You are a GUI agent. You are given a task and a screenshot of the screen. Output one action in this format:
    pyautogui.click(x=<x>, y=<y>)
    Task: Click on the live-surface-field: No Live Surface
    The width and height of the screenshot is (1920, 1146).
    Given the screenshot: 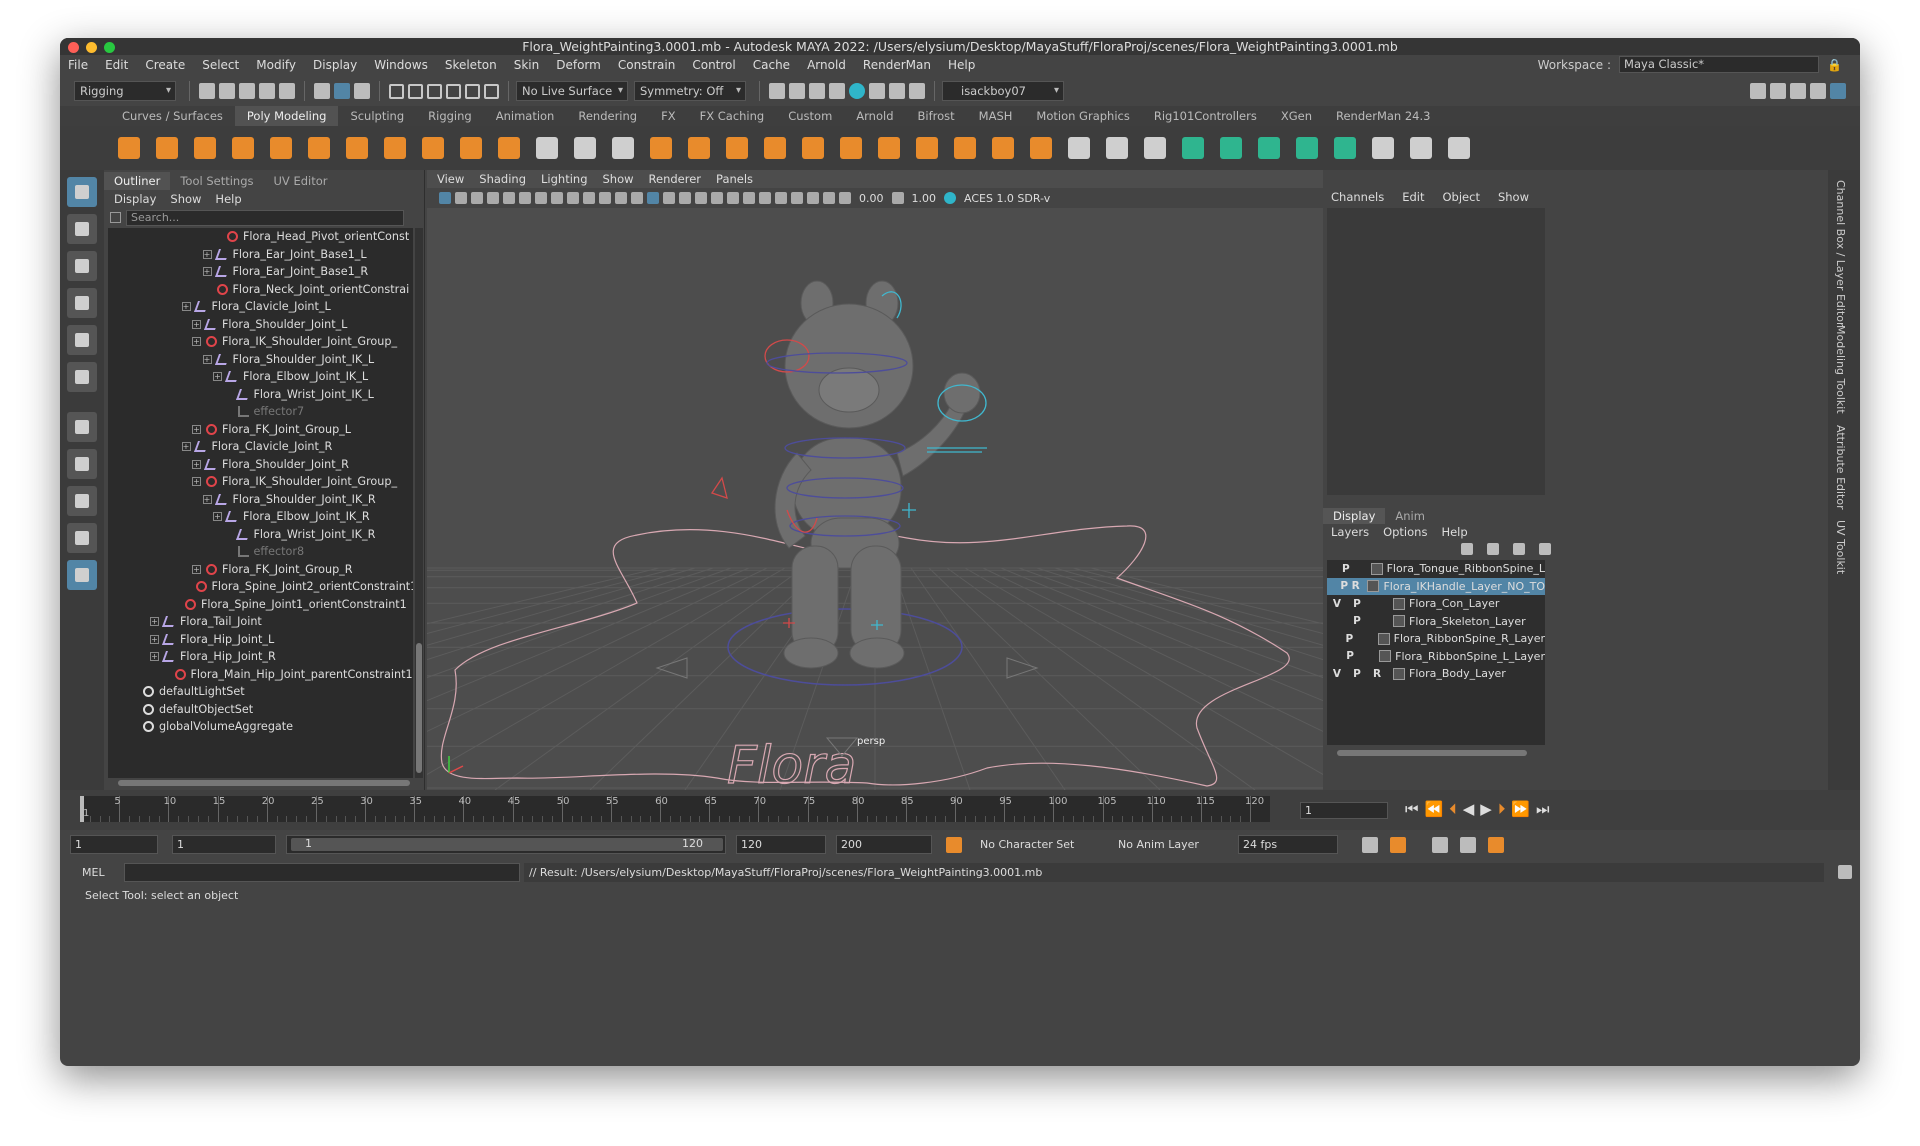 What is the action you would take?
    pyautogui.click(x=572, y=91)
    